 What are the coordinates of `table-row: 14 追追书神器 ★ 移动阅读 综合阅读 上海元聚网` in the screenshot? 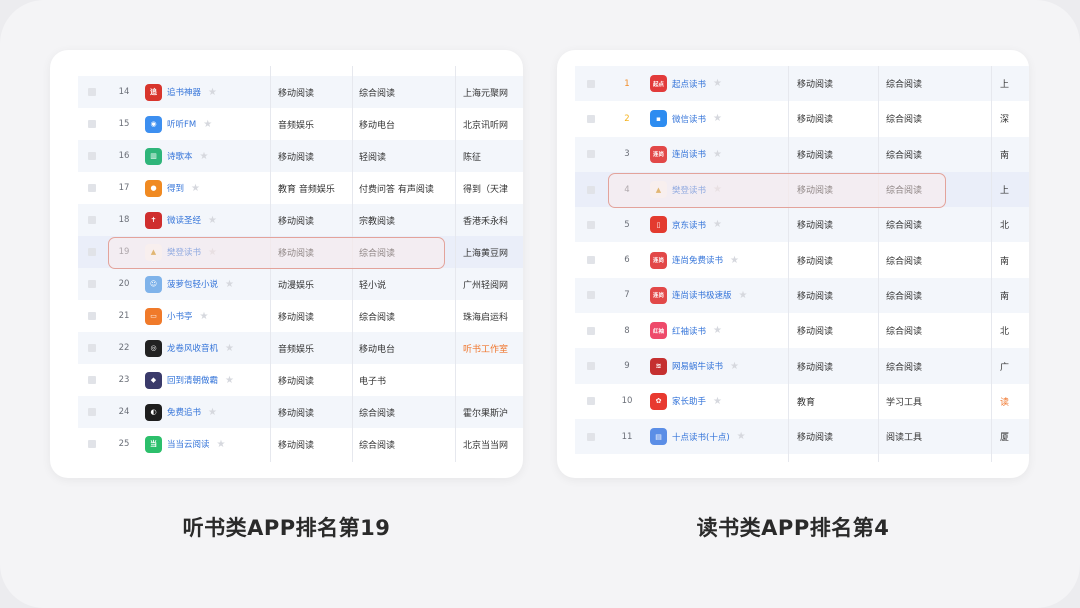 It's located at (300, 92).